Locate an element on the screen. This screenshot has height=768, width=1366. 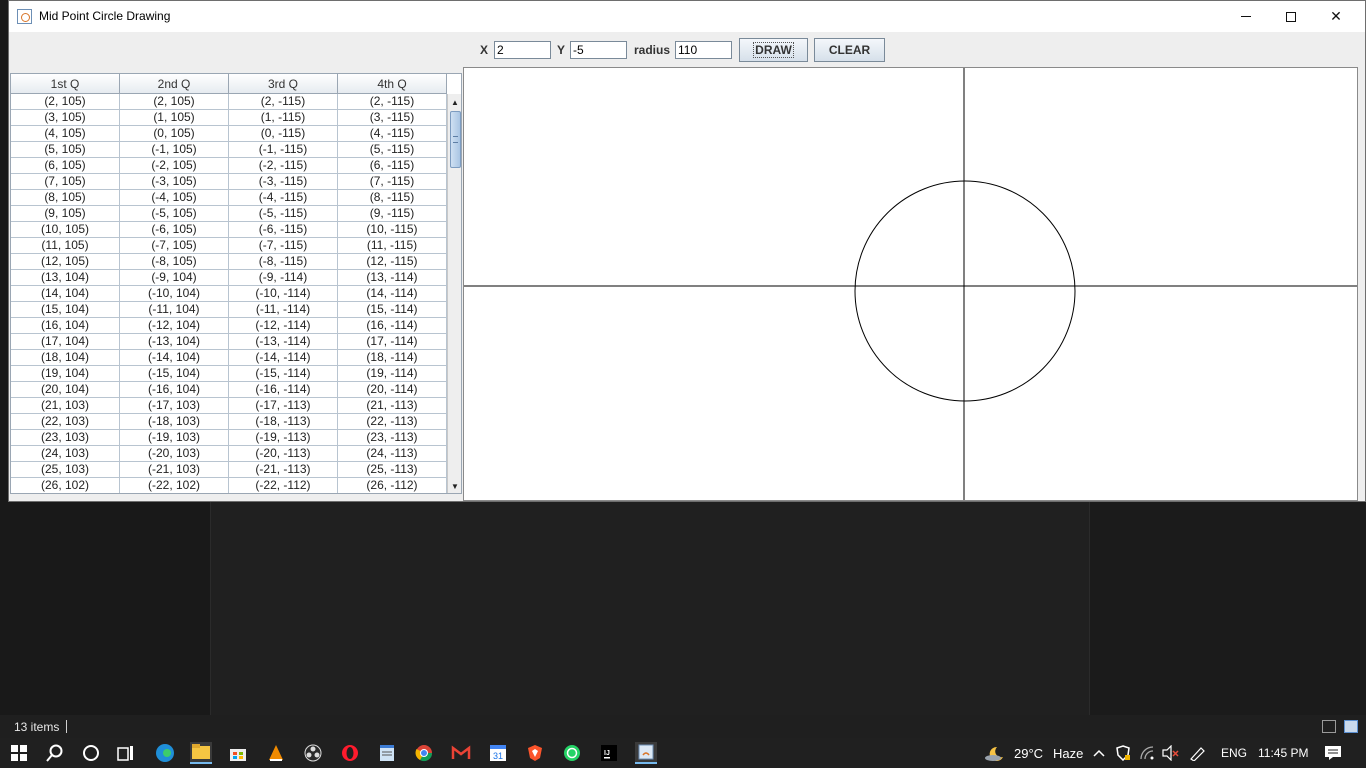
table-cell: (5, -115) is located at coordinates (392, 150).